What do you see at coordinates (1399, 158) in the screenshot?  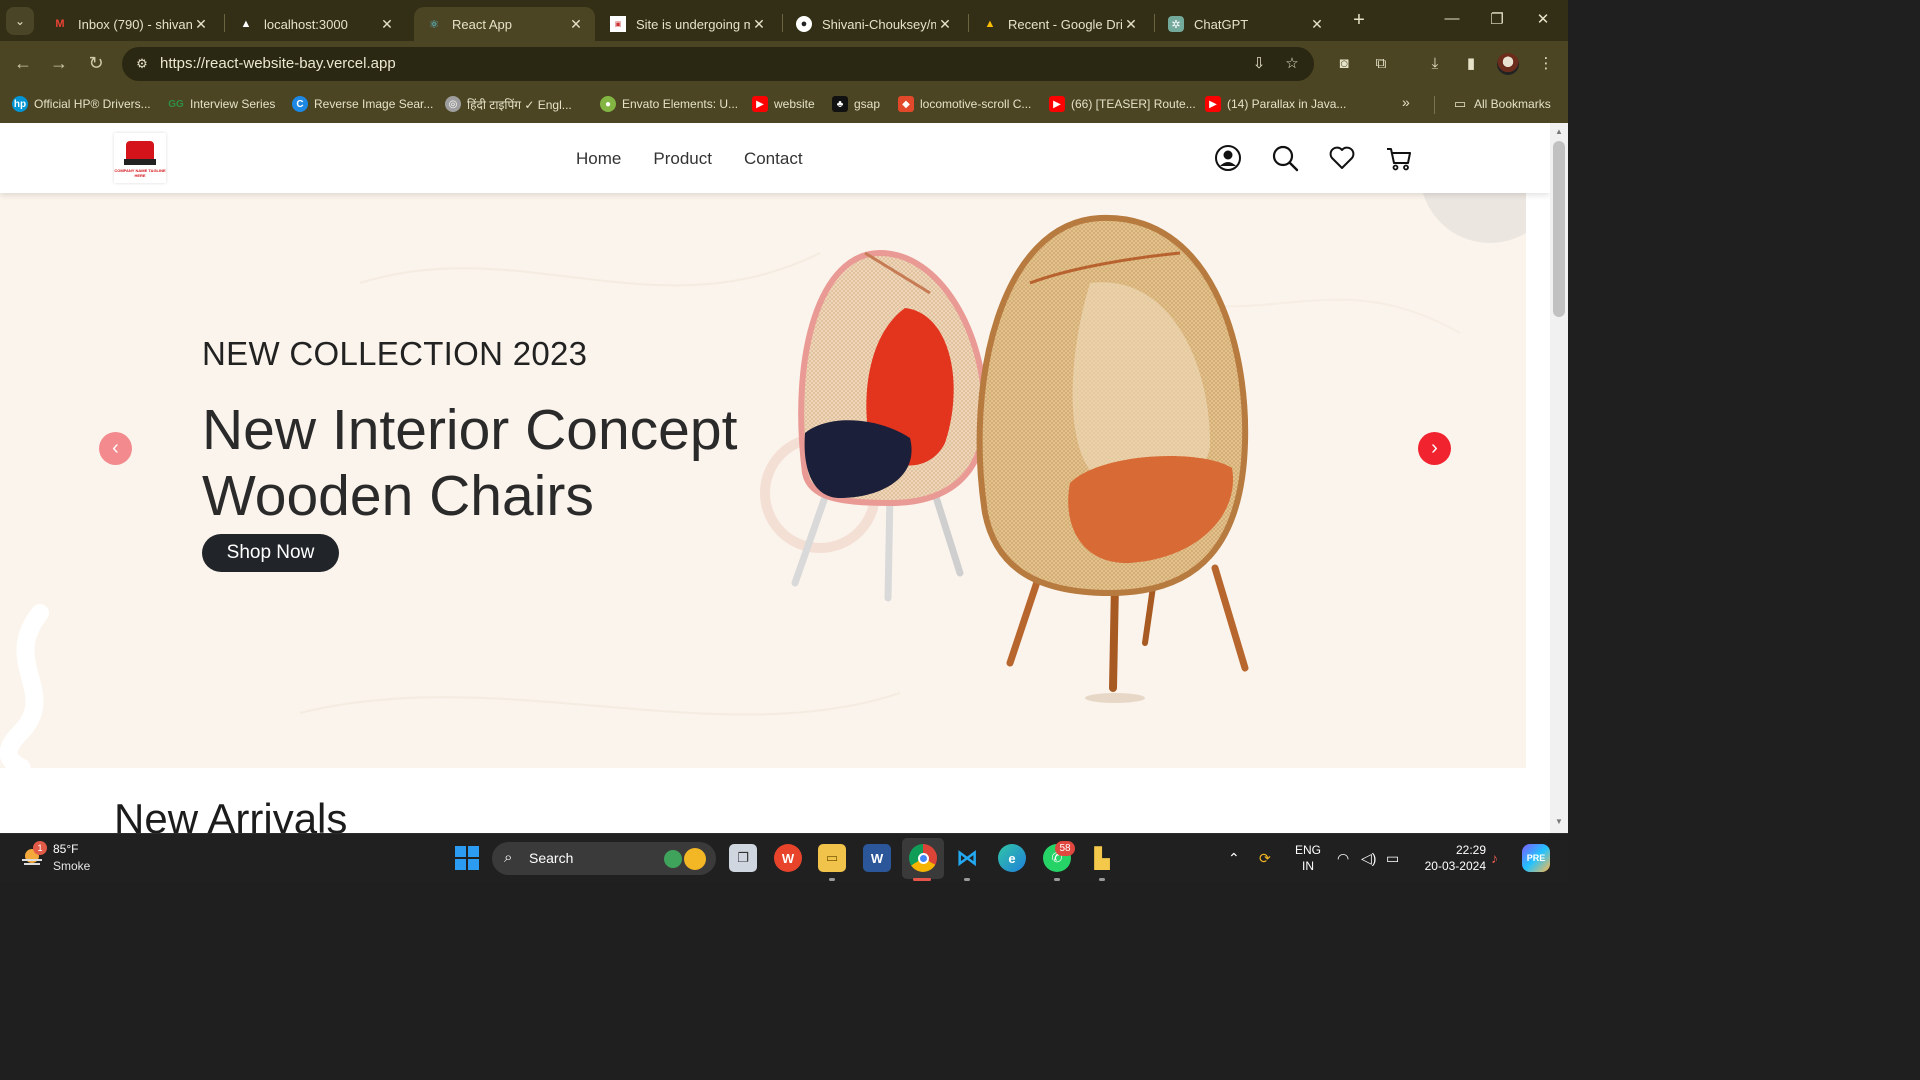 I see `cart-icon` at bounding box center [1399, 158].